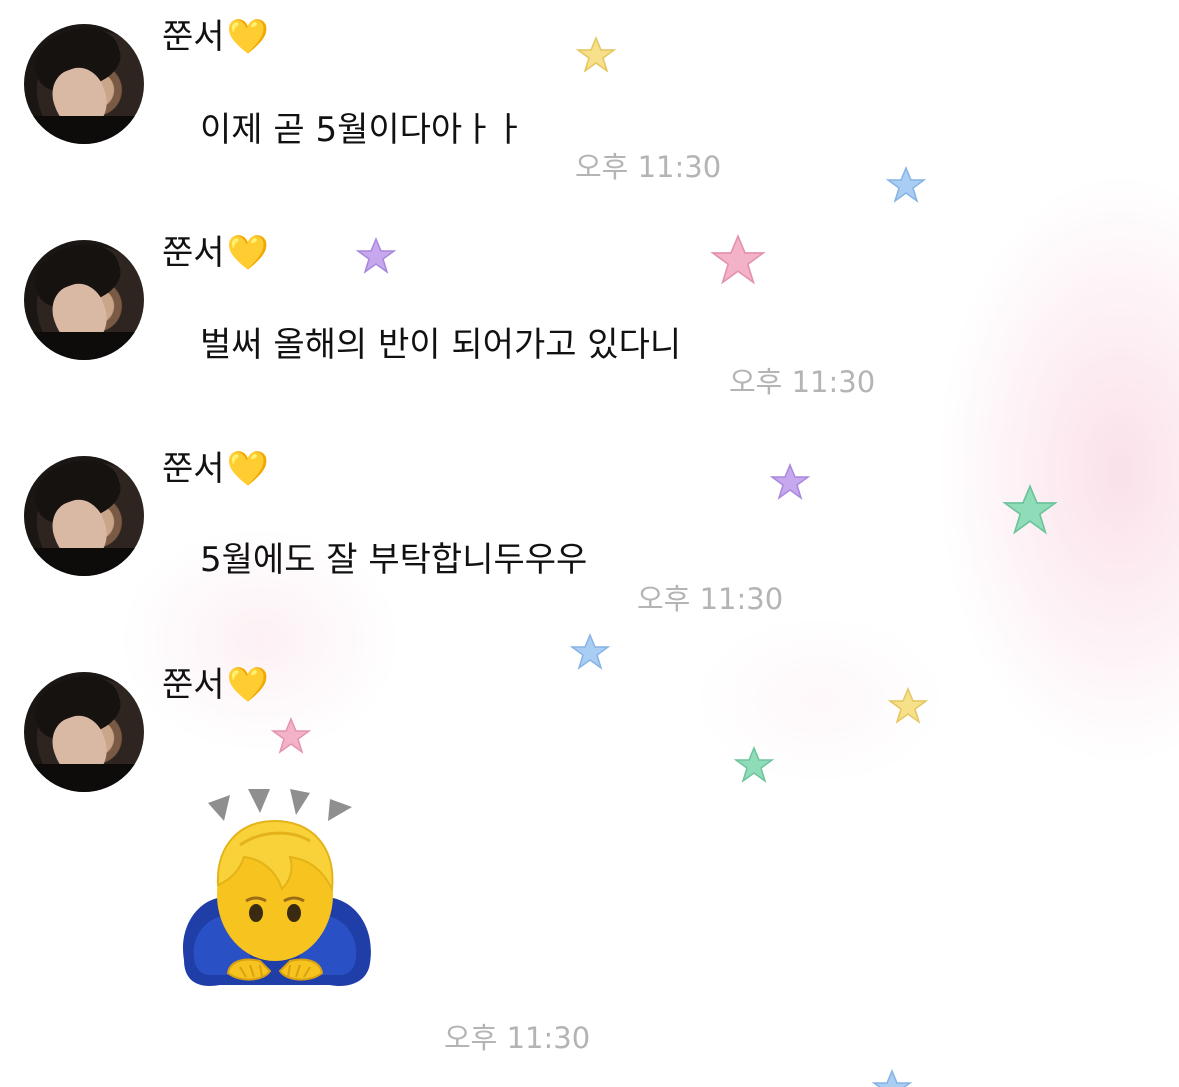 The width and height of the screenshot is (1179, 1087). I want to click on message-text: 5월에도 잘 부탁합니두우우, so click(393, 560).